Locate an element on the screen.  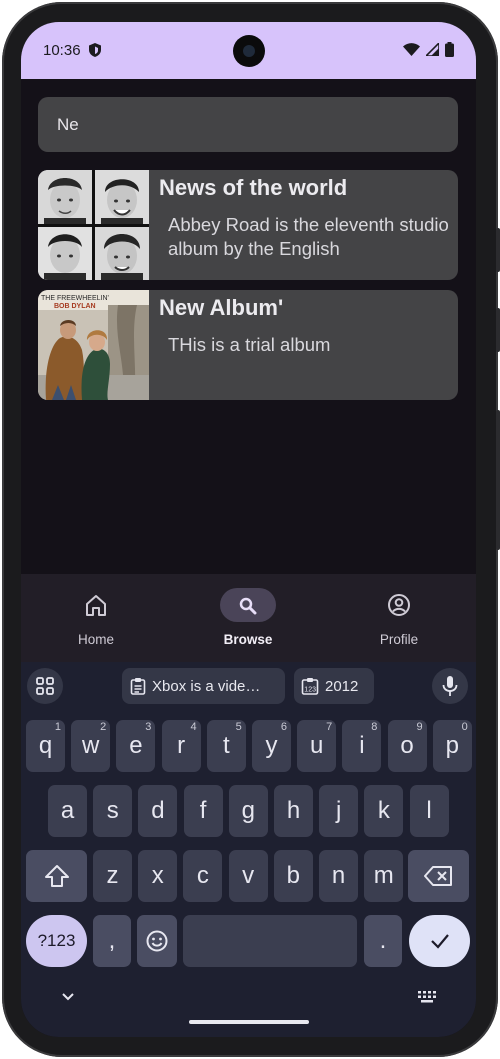
key-a: a is located at coordinates (67, 811).